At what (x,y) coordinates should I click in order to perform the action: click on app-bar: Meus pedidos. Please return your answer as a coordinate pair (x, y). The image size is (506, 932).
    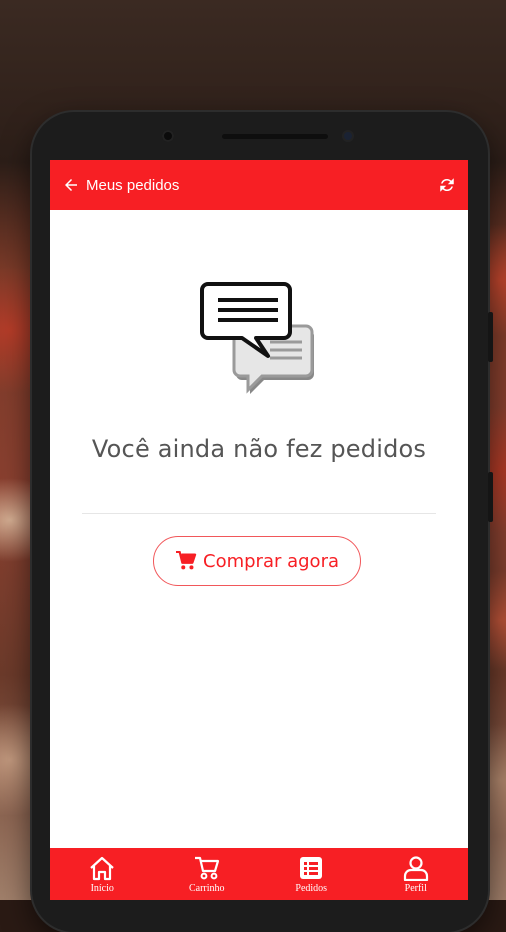
    Looking at the image, I should click on (259, 185).